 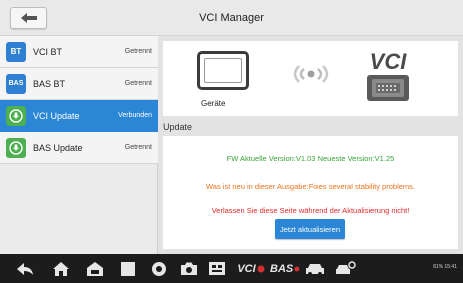 I want to click on sidebar-item-label: VCI BT, so click(x=48, y=51).